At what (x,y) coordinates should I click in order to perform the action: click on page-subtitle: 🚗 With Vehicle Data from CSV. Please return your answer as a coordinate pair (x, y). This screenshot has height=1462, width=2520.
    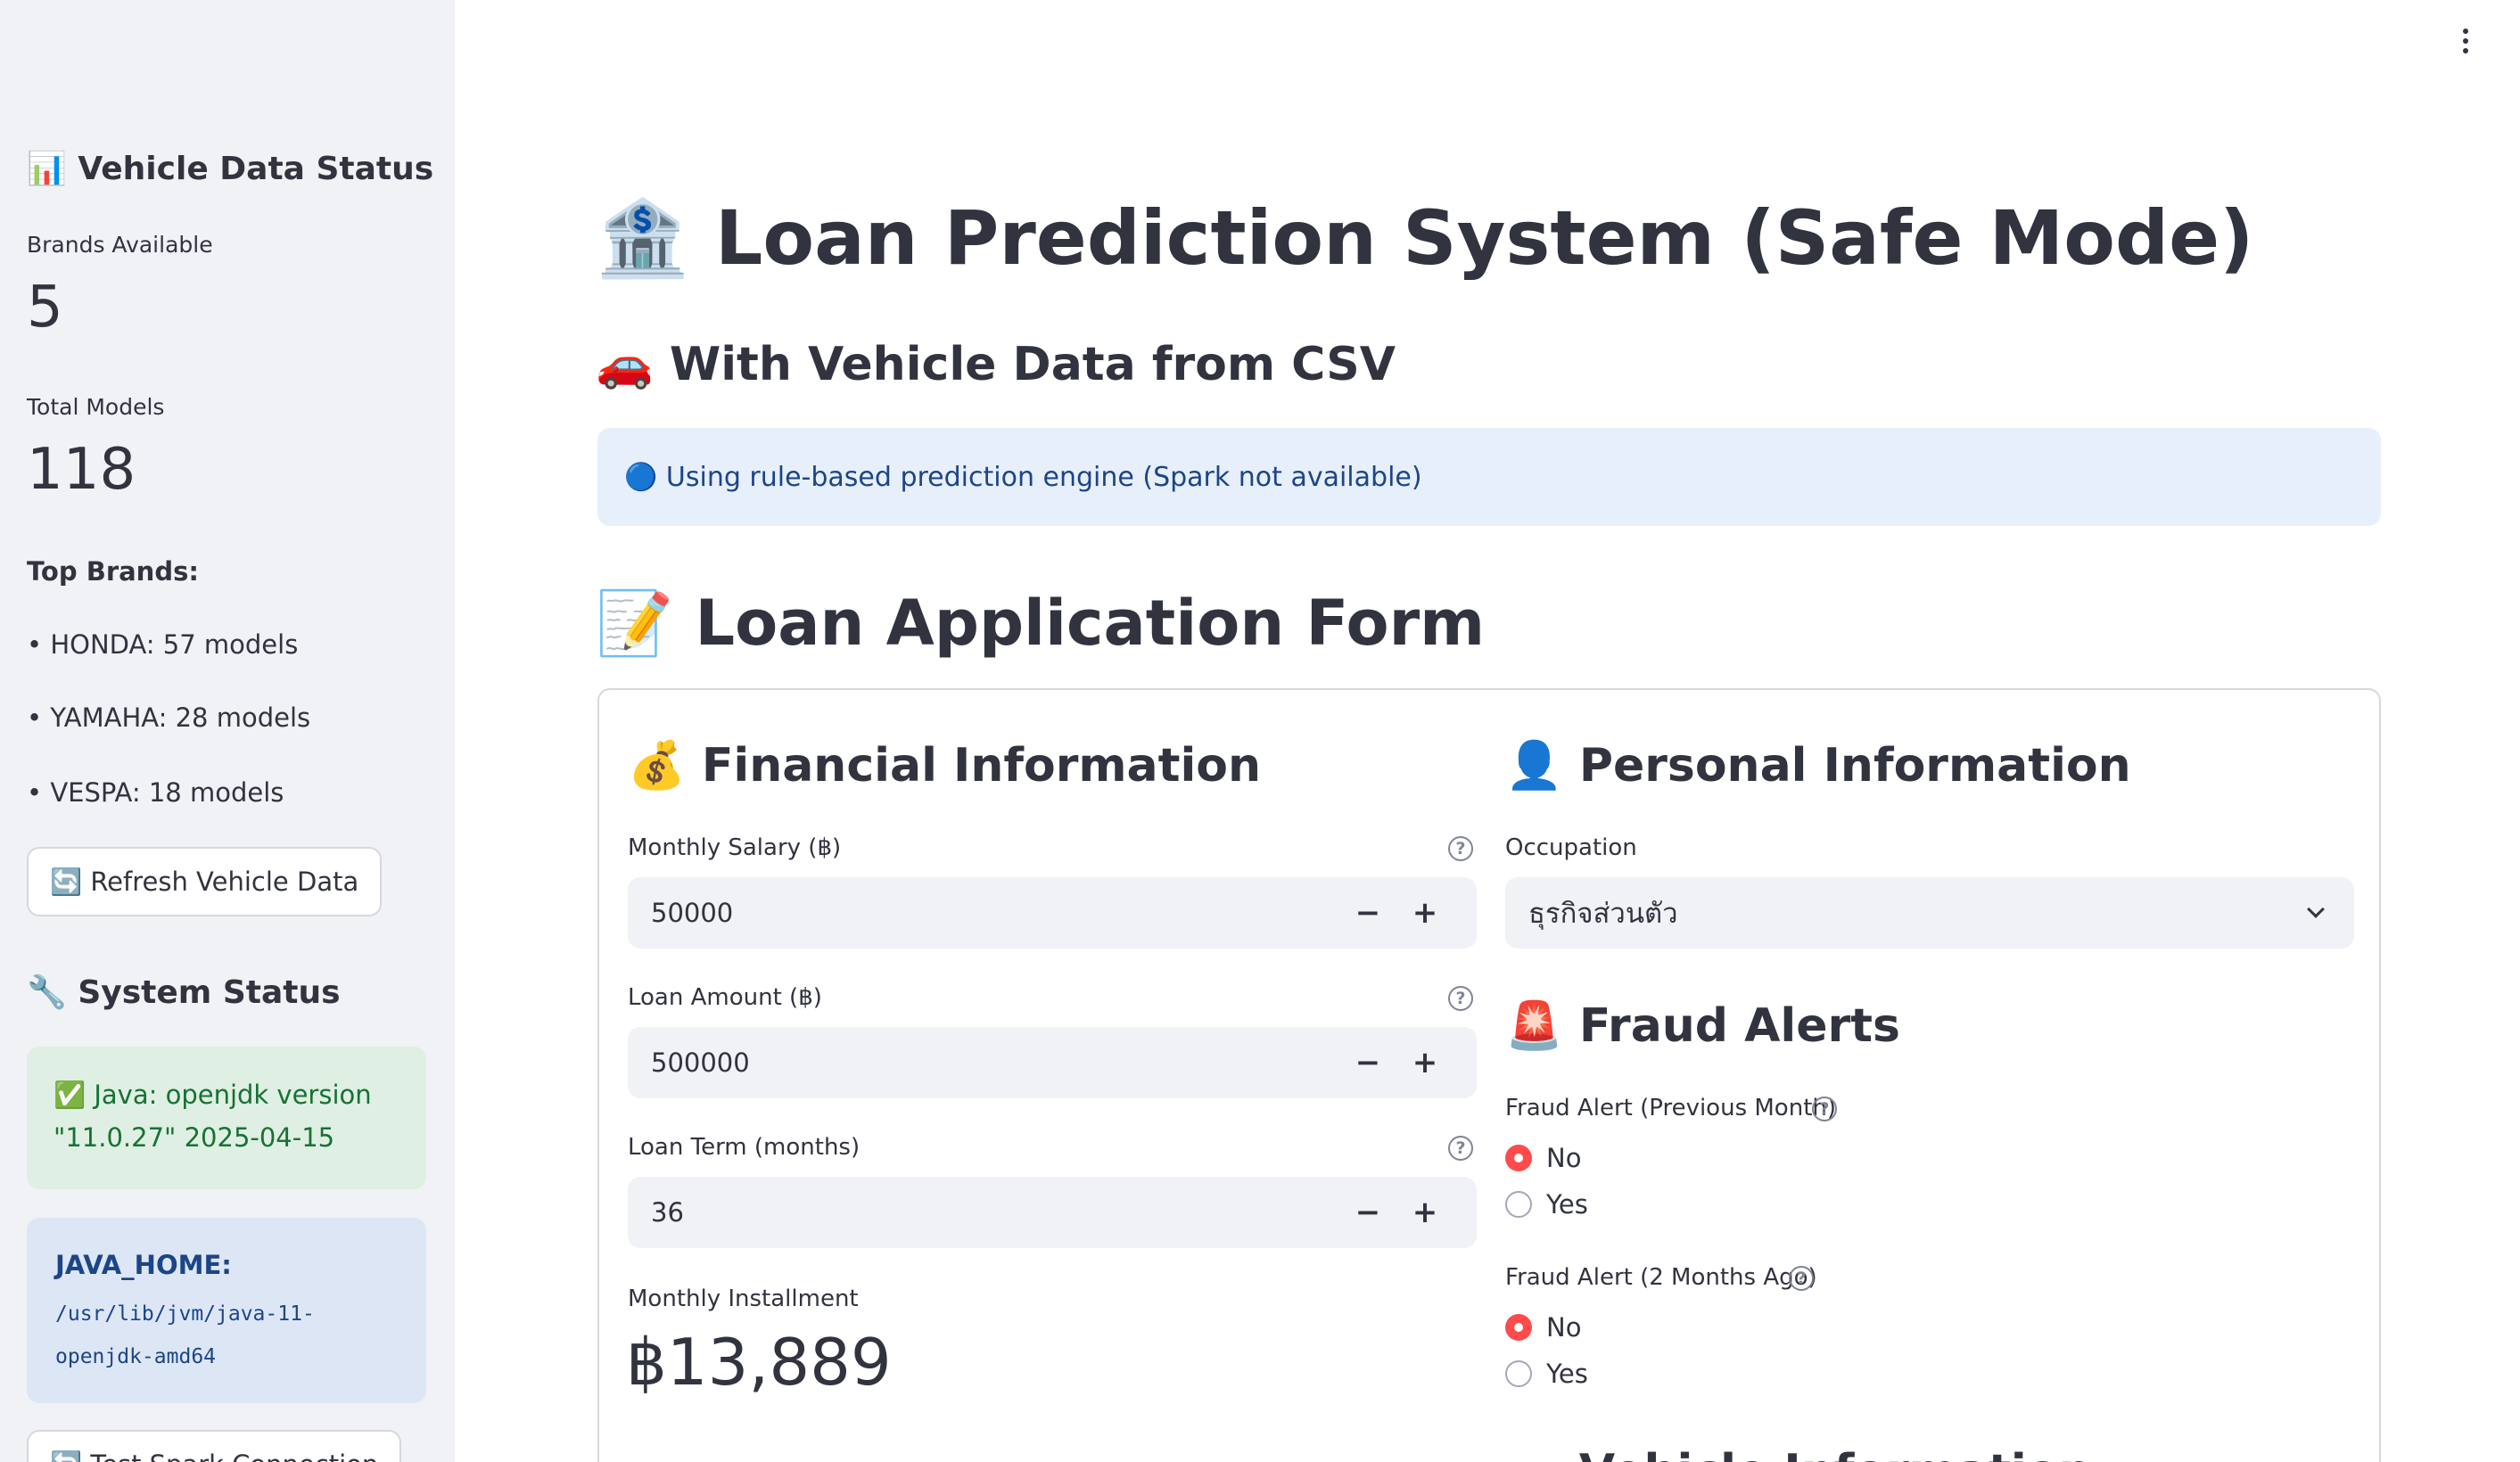
    Looking at the image, I should click on (996, 364).